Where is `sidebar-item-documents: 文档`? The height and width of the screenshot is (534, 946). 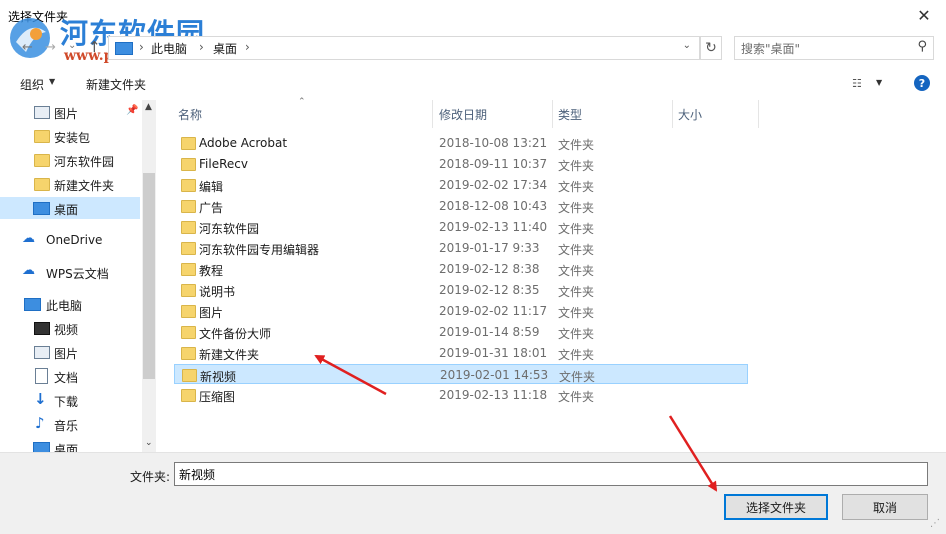
sidebar-item-documents: 文档 is located at coordinates (70, 376).